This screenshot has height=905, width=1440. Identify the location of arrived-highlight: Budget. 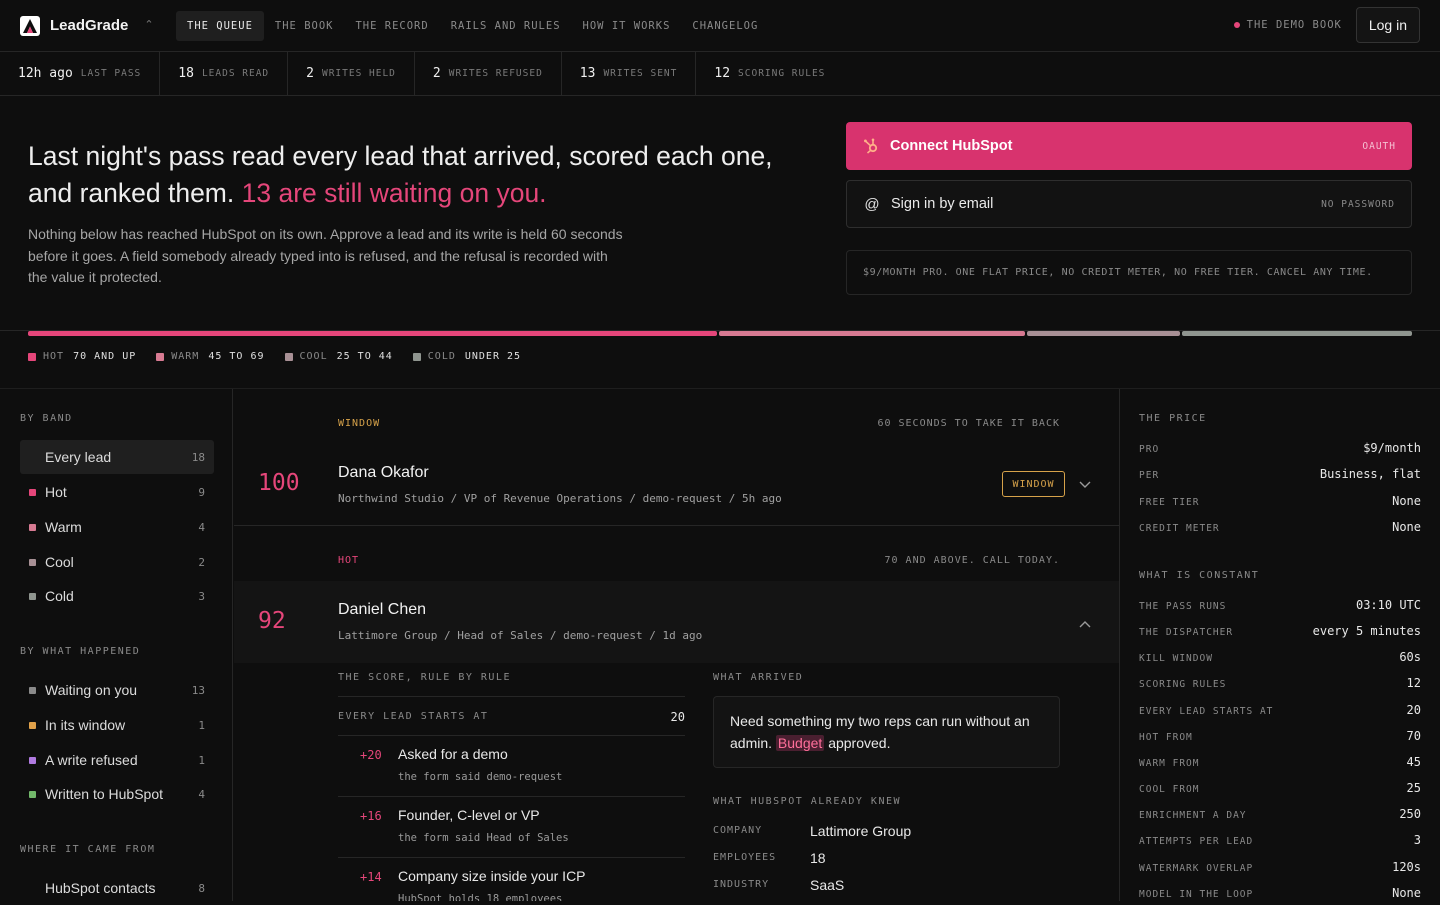
(800, 743).